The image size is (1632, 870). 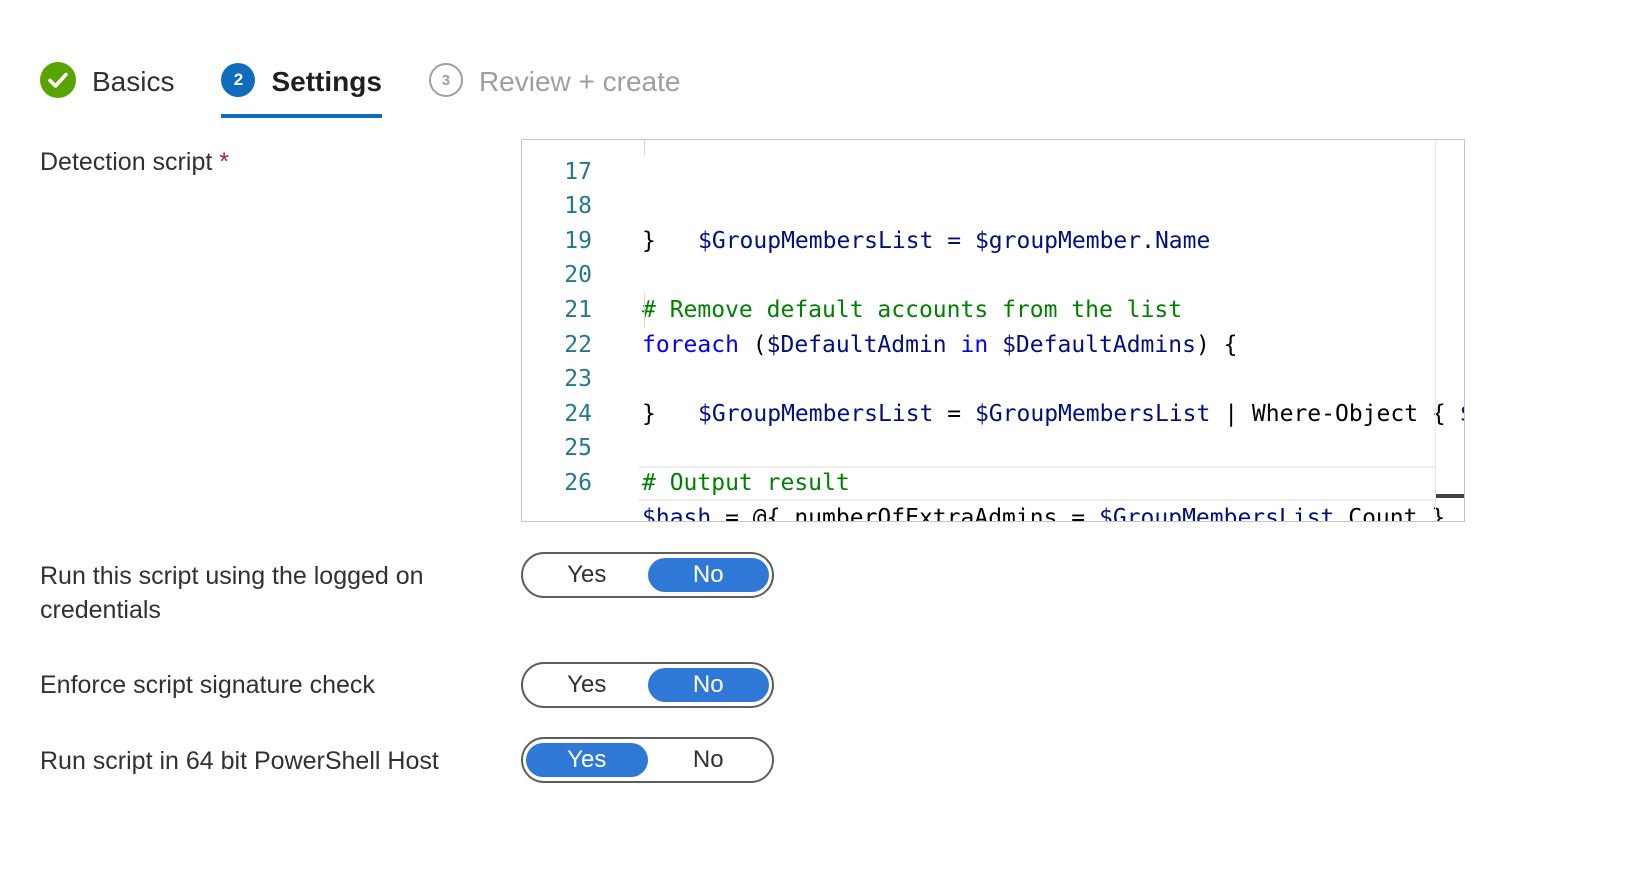 What do you see at coordinates (239, 761) in the screenshot?
I see `run-64bit-label: Run script in 64 bit PowerShell Host` at bounding box center [239, 761].